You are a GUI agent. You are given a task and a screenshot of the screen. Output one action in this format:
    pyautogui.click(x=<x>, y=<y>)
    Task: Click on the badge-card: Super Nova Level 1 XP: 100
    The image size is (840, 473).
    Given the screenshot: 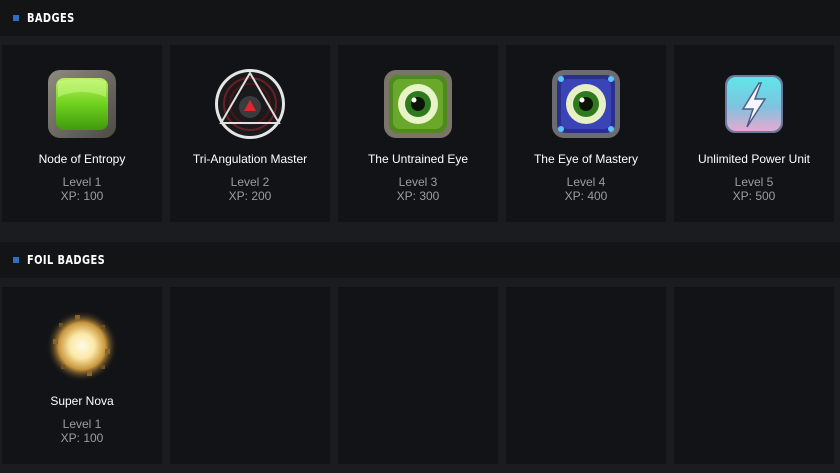 What is the action you would take?
    pyautogui.click(x=82, y=375)
    